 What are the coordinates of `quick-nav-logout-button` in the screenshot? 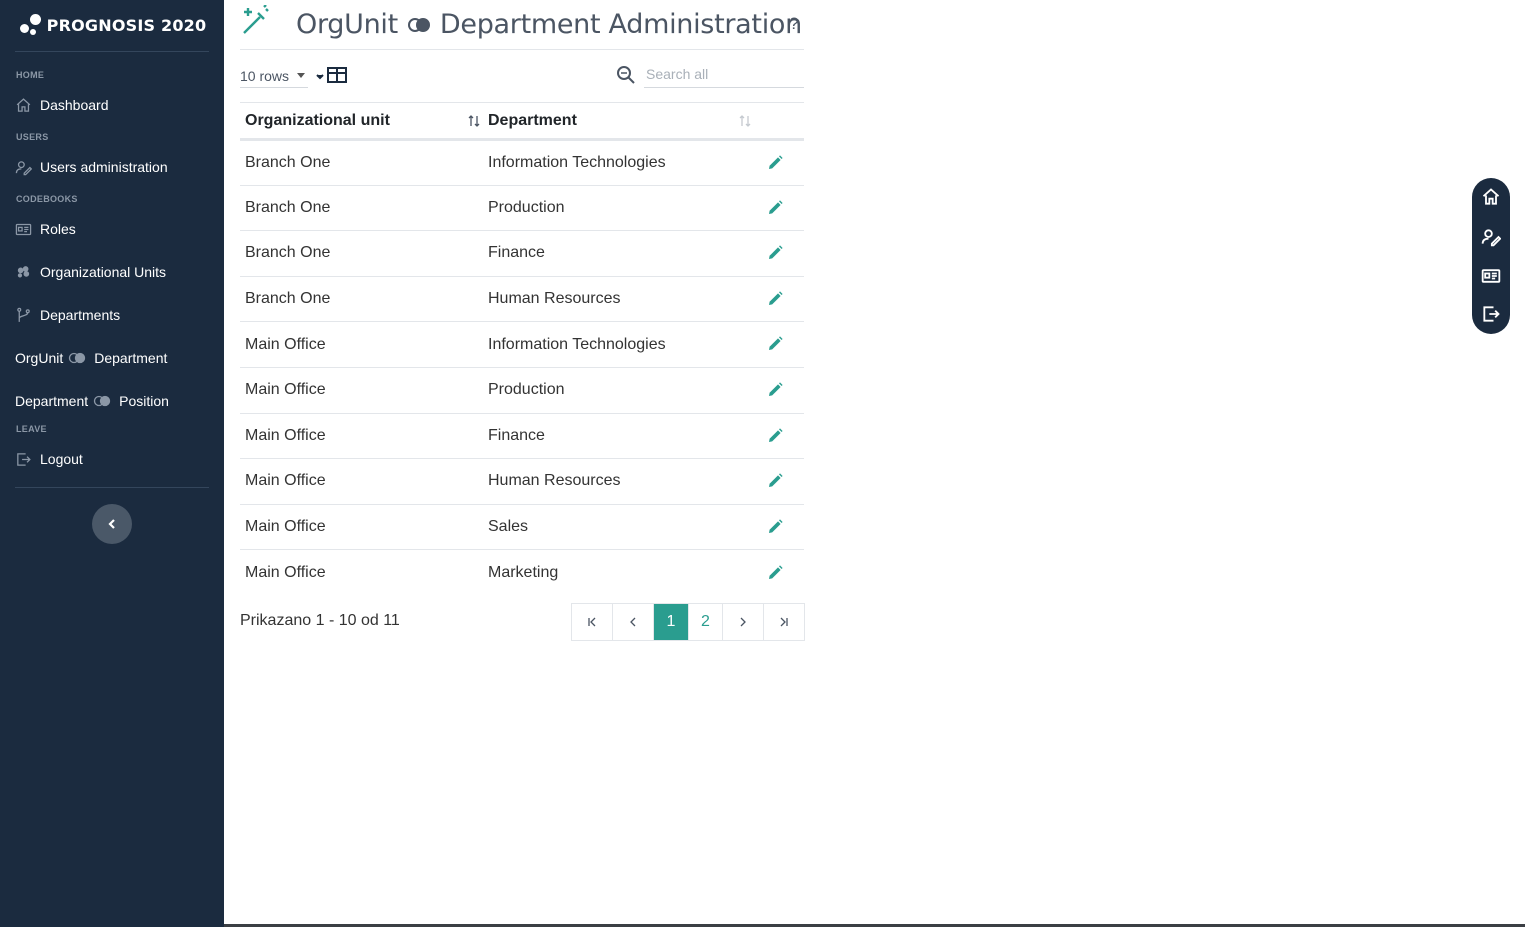 It's located at (1491, 314).